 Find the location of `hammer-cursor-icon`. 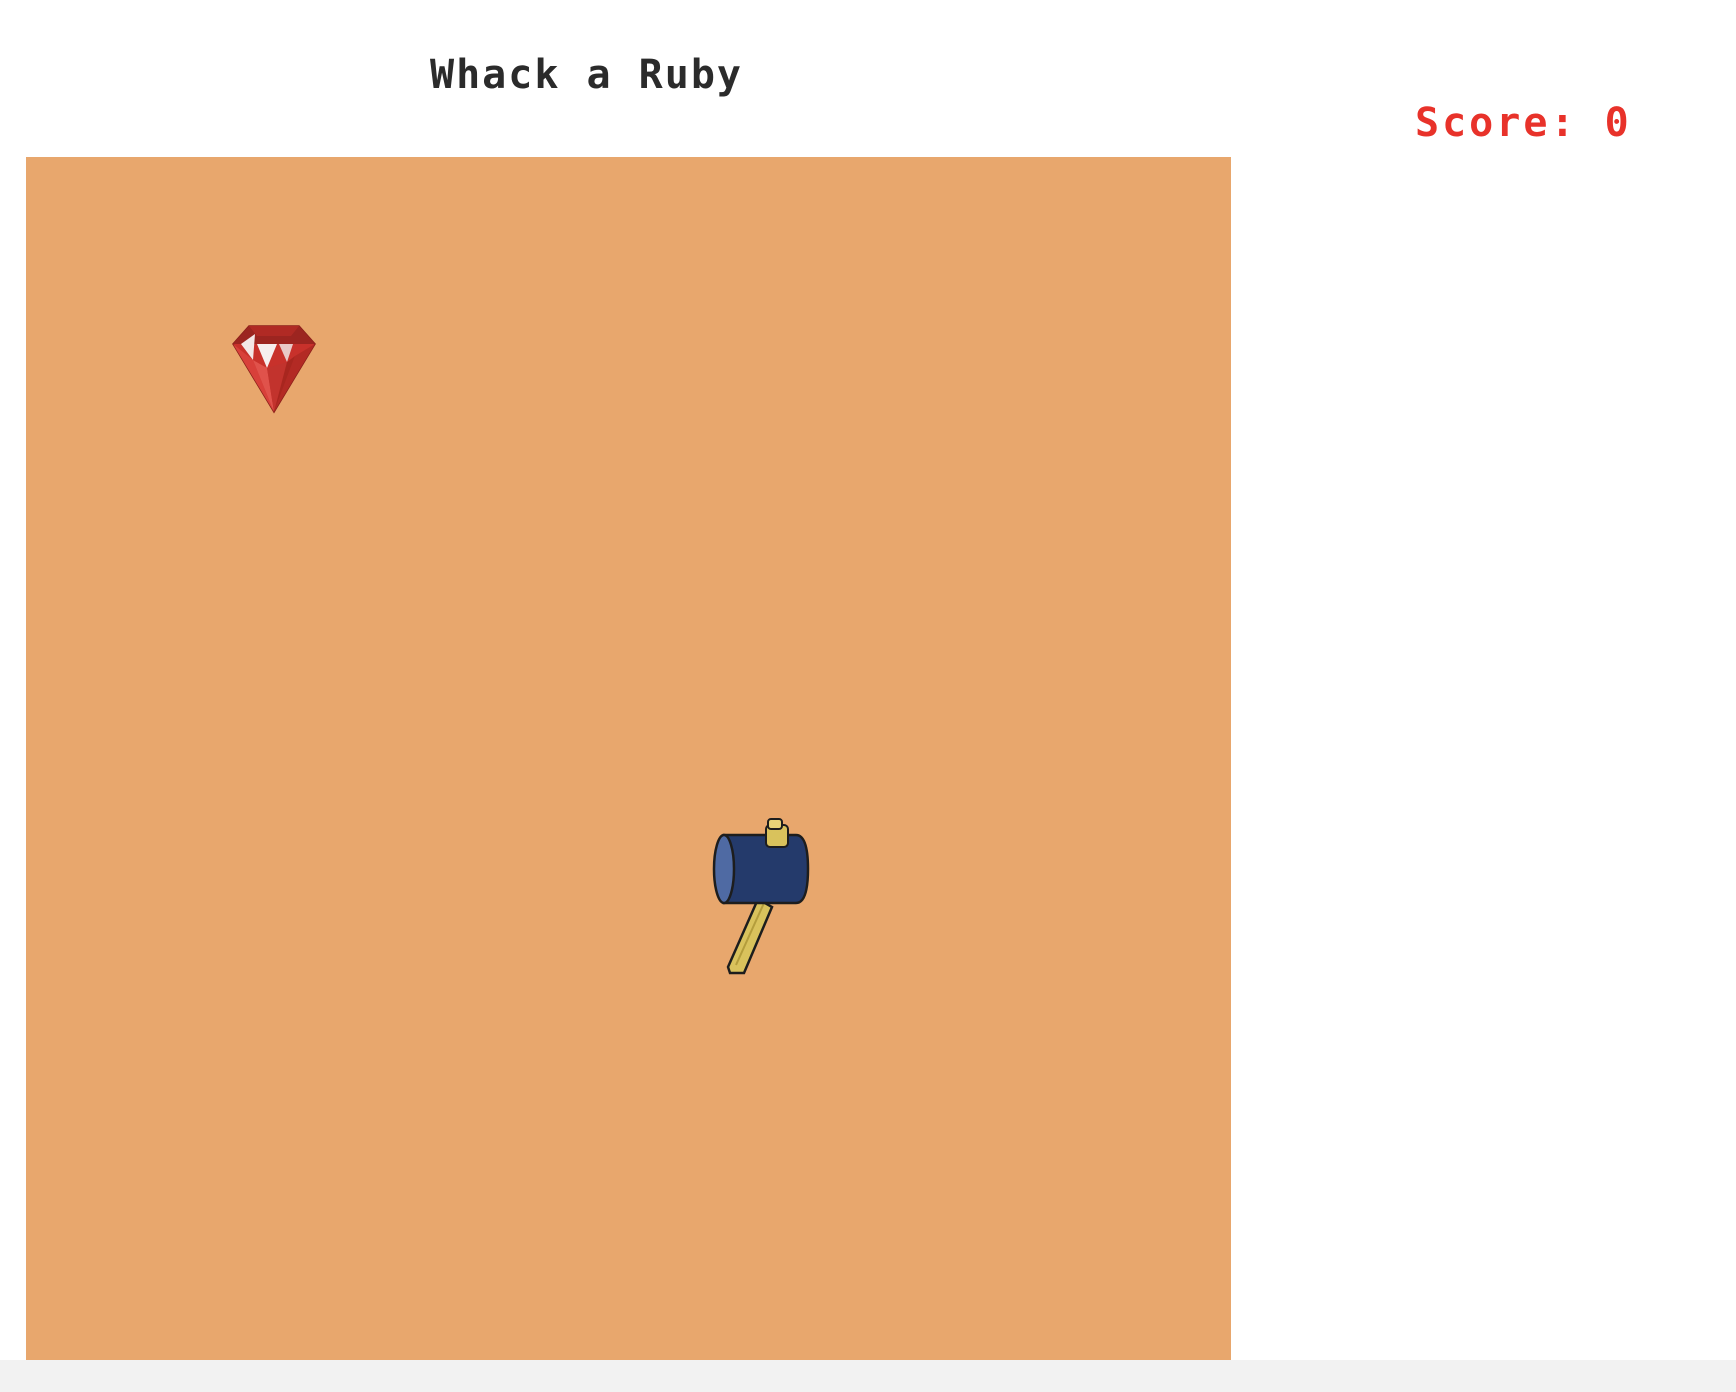

hammer-cursor-icon is located at coordinates (761, 896).